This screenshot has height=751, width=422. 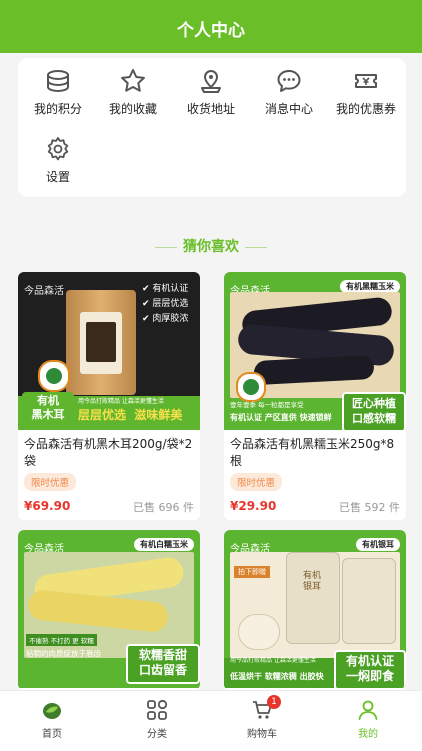 I want to click on cart-count-badge: 1, so click(x=274, y=702).